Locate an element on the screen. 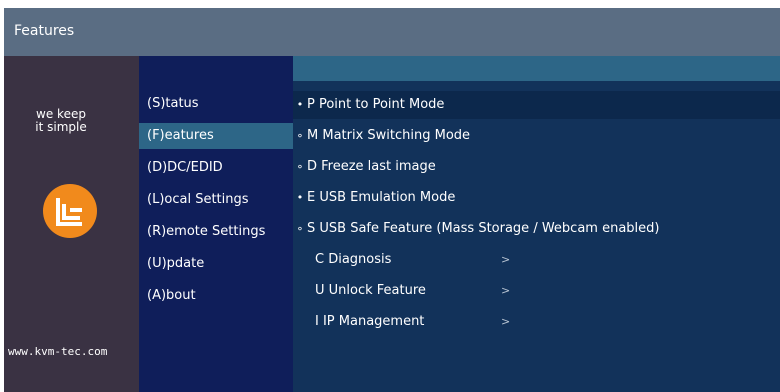 The height and width of the screenshot is (392, 780). menu-item-about: (A)bout is located at coordinates (216, 296).